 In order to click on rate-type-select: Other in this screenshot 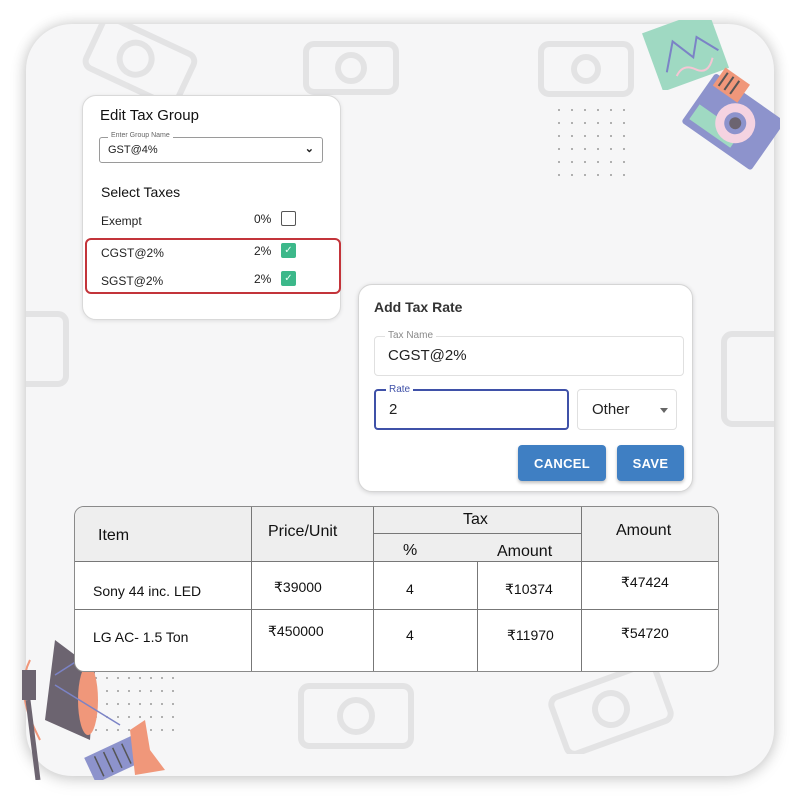, I will do `click(627, 409)`.